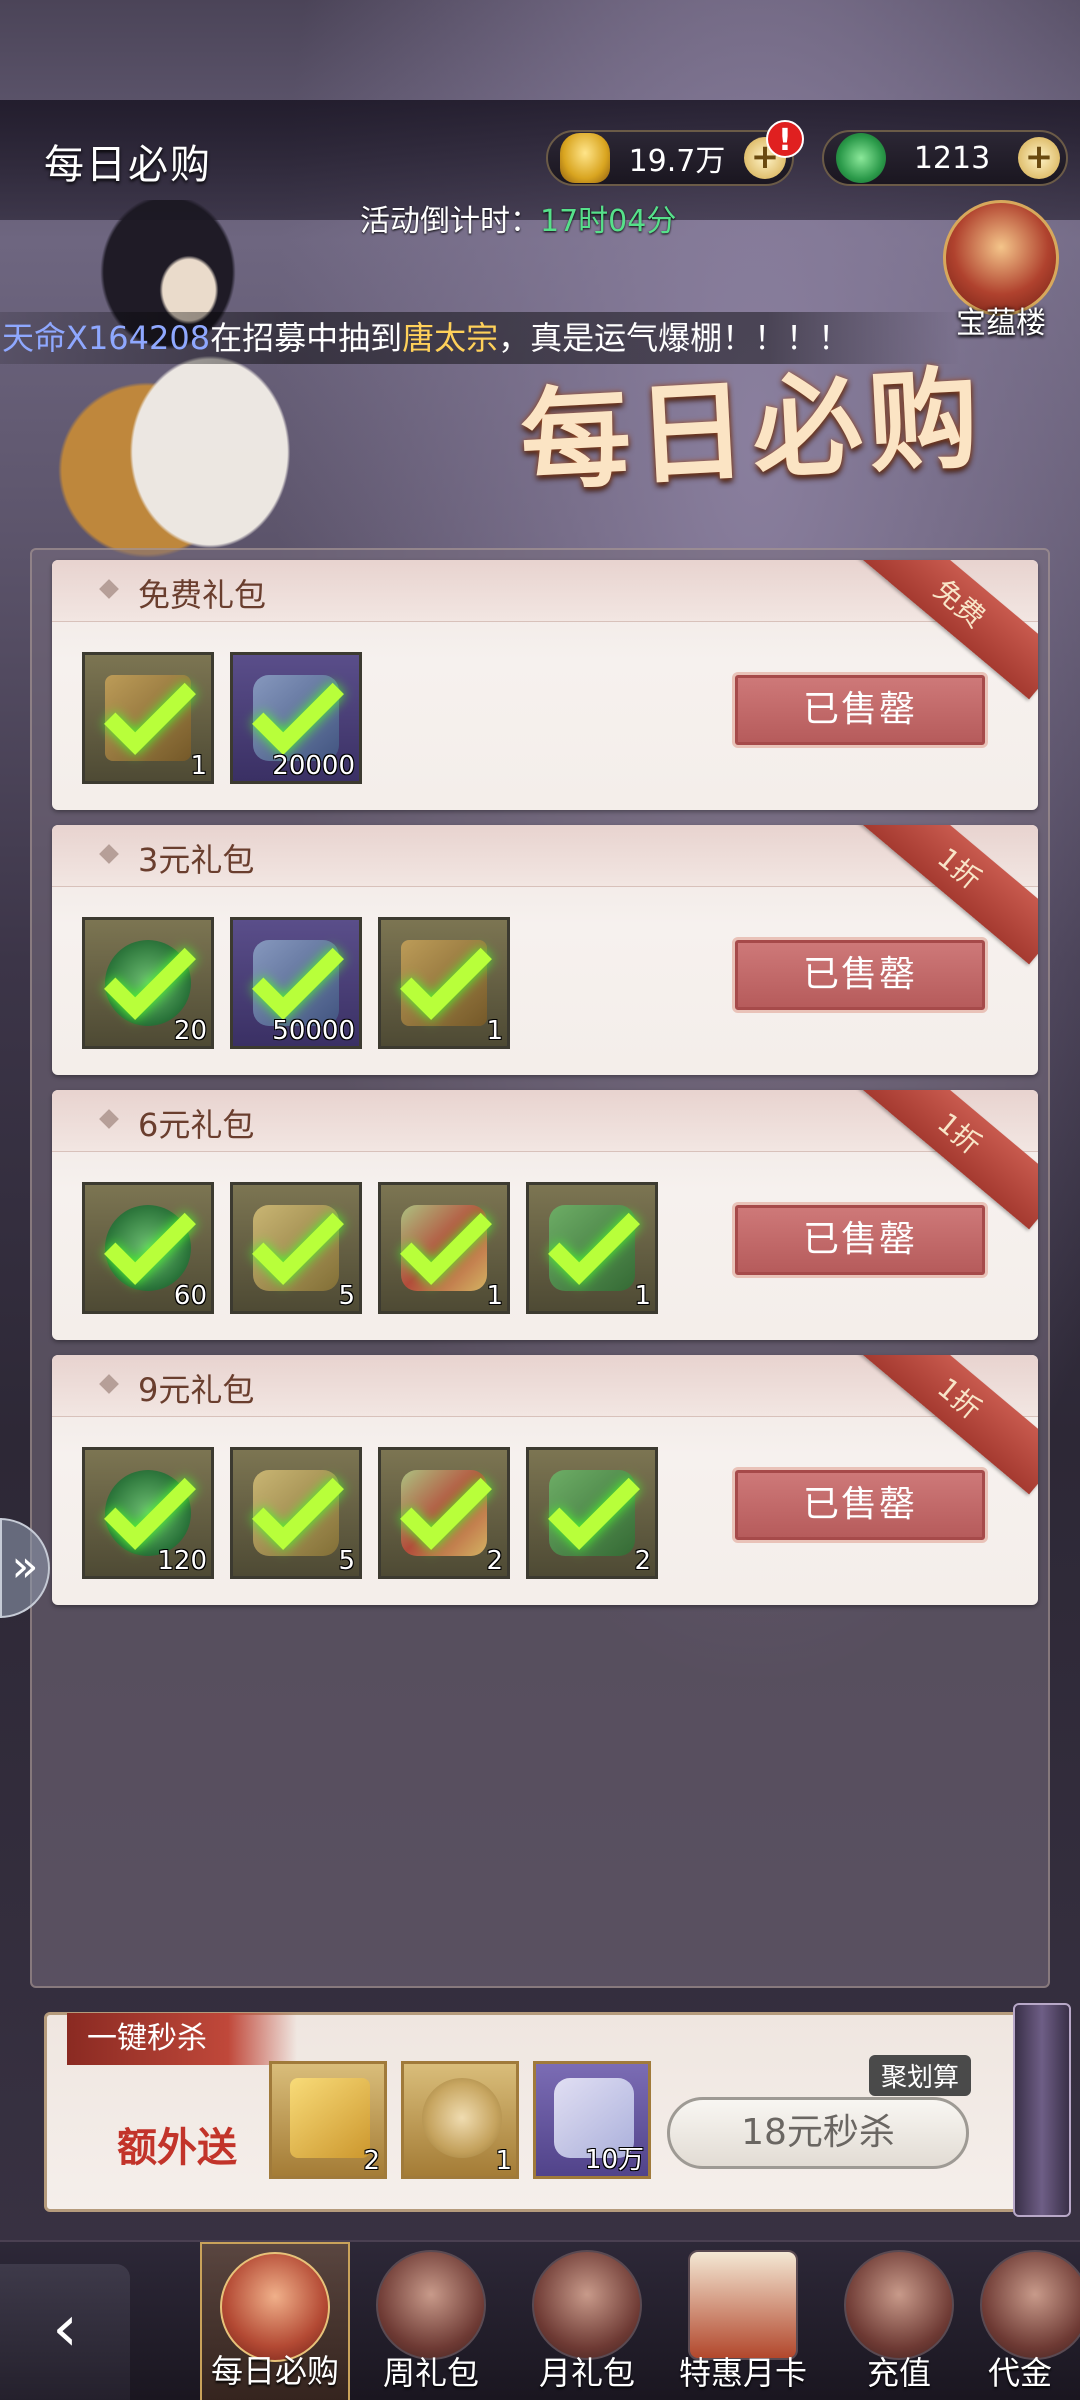 This screenshot has height=2400, width=1080. Describe the element at coordinates (899, 2305) in the screenshot. I see `recharge-icon` at that location.